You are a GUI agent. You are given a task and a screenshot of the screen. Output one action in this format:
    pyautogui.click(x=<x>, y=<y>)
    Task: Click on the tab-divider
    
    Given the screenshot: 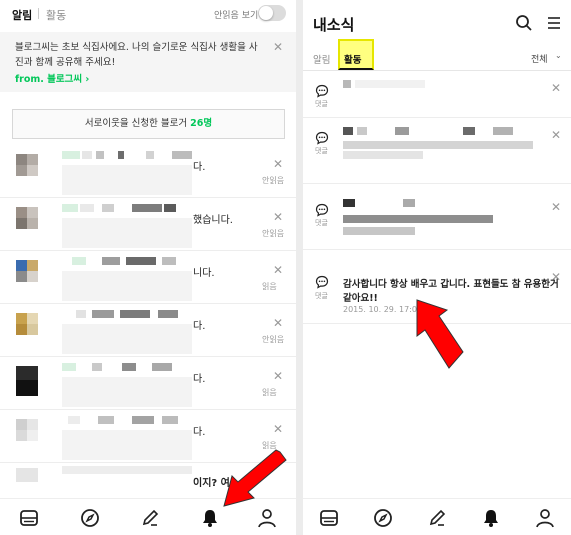 What is the action you would take?
    pyautogui.click(x=437, y=70)
    